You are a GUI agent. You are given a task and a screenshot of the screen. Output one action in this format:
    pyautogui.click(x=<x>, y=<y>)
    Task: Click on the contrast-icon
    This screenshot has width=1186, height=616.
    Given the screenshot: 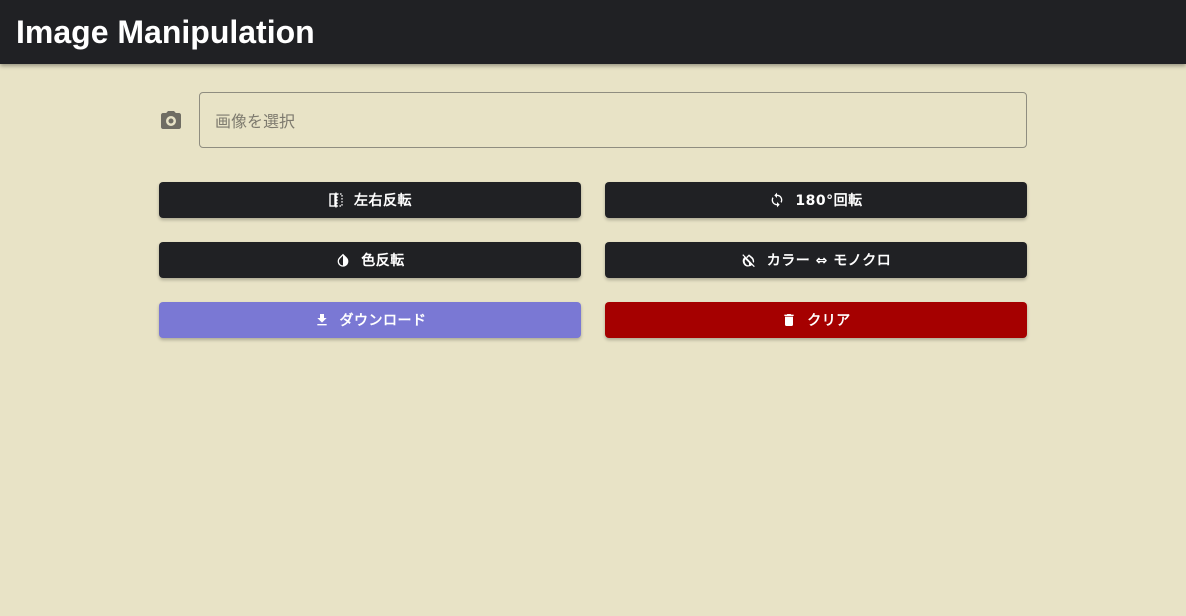 What is the action you would take?
    pyautogui.click(x=343, y=260)
    